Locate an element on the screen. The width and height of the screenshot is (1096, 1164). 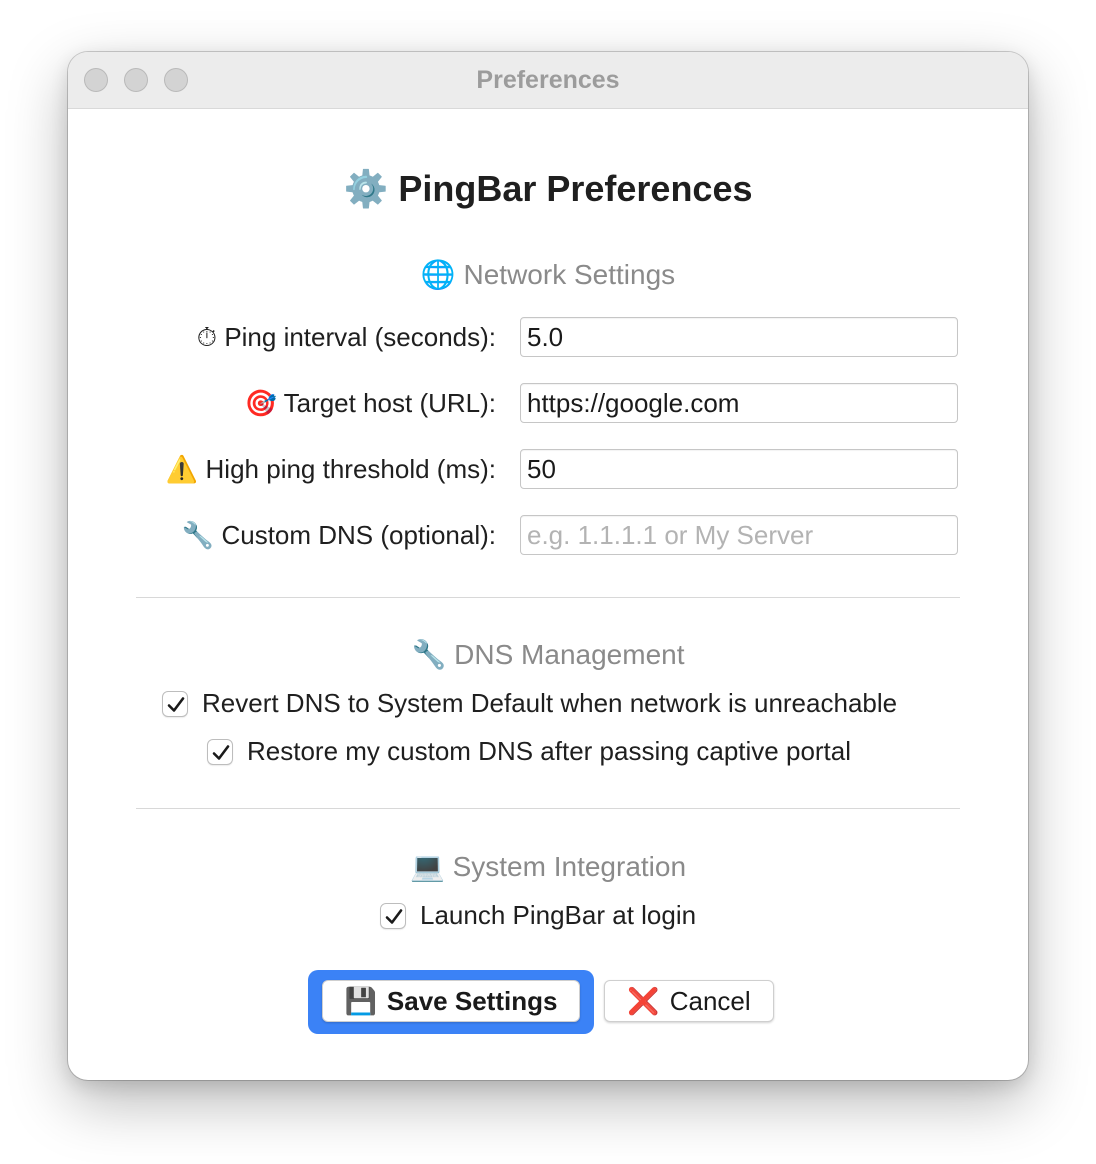
title-bar: Preferences is located at coordinates (548, 80).